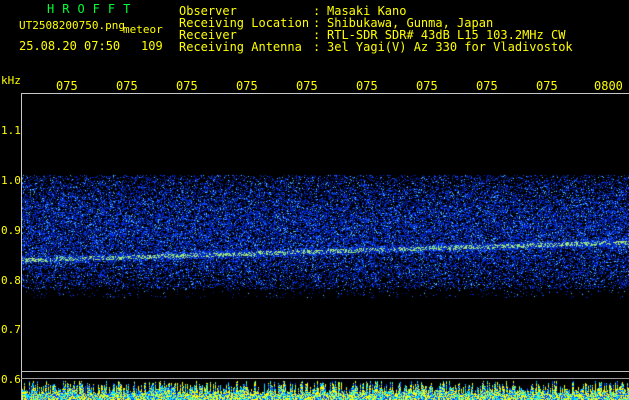  What do you see at coordinates (127, 86) in the screenshot?
I see `x-tick-2: 075` at bounding box center [127, 86].